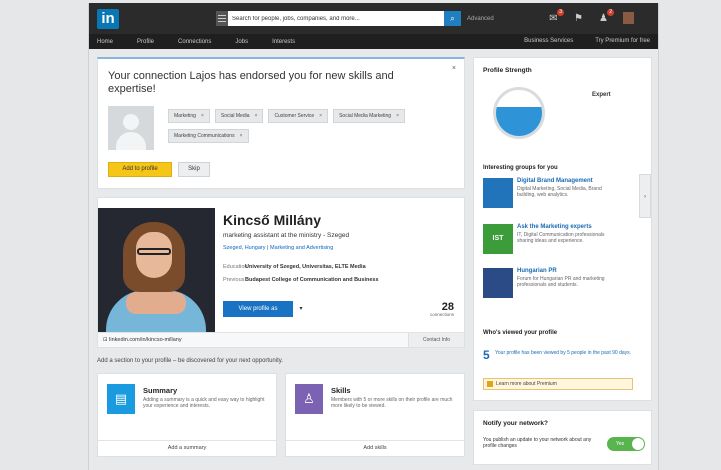  What do you see at coordinates (606, 16) in the screenshot?
I see `person-add-icon: ♟ 2` at bounding box center [606, 16].